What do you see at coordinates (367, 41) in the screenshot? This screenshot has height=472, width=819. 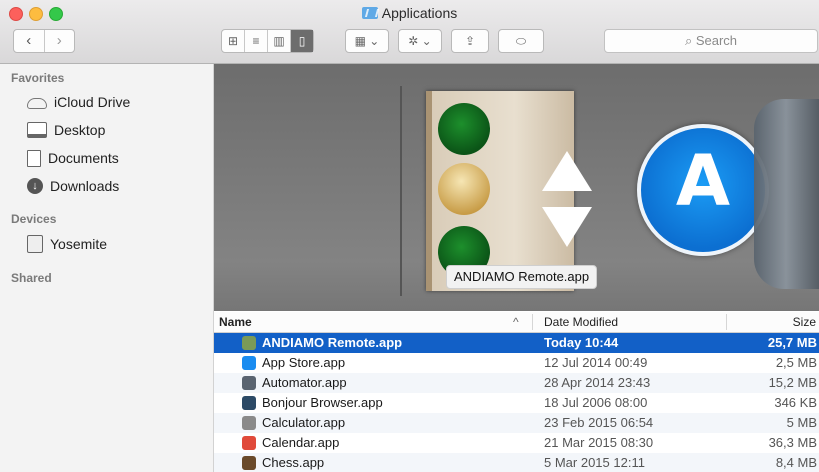 I see `arrange-button: ▦ ⌄` at bounding box center [367, 41].